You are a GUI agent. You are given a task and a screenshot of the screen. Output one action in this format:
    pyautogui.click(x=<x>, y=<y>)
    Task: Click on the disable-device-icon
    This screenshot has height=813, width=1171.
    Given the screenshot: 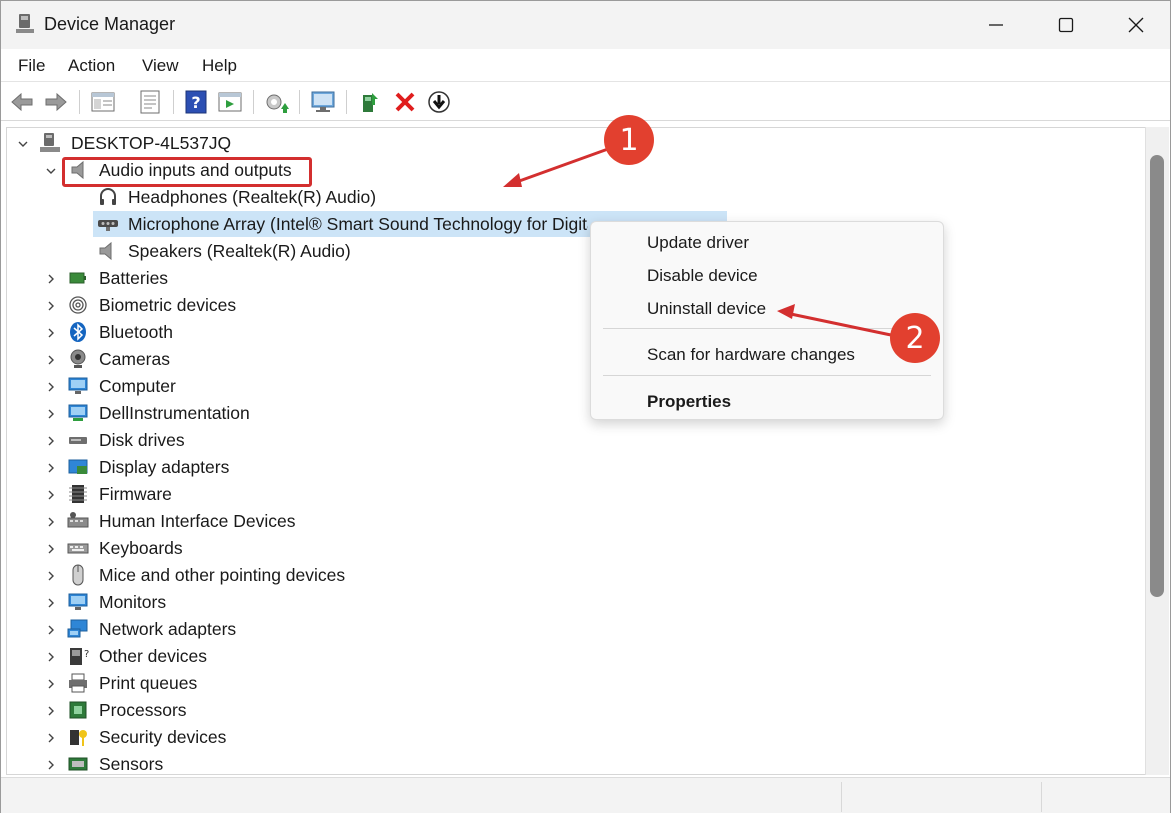 What is the action you would take?
    pyautogui.click(x=439, y=102)
    